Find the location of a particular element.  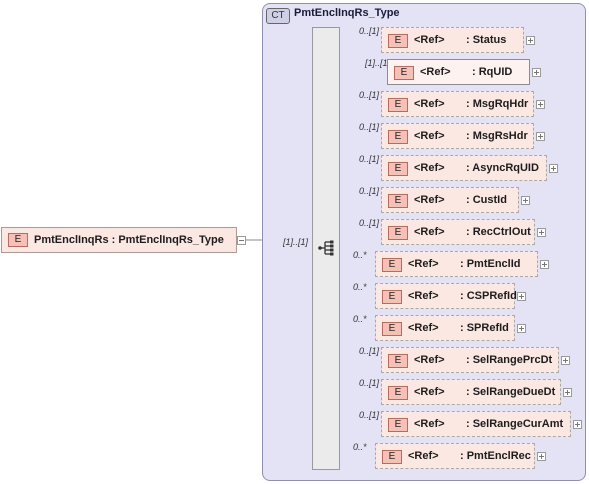

element-name: : RecCtrlOut is located at coordinates (498, 232).